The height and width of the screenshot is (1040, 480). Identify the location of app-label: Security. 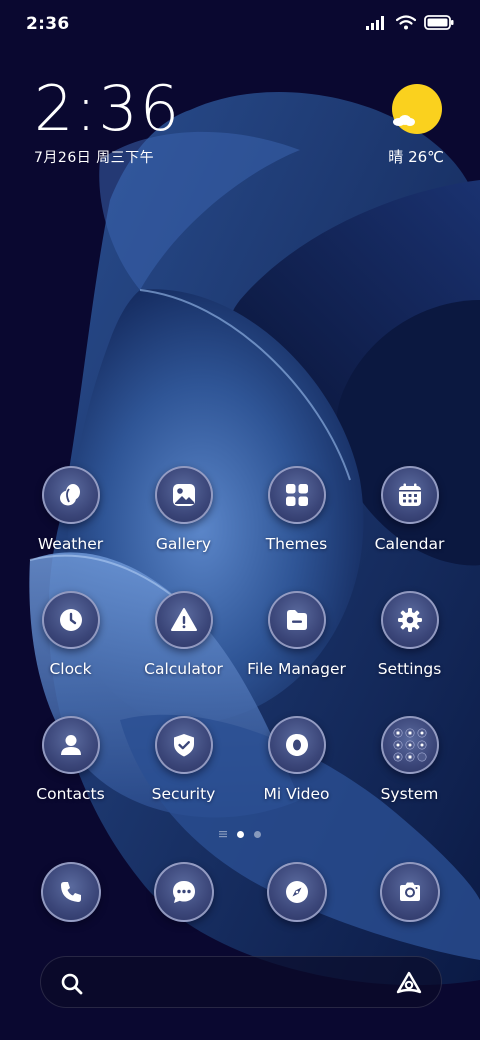
(183, 794).